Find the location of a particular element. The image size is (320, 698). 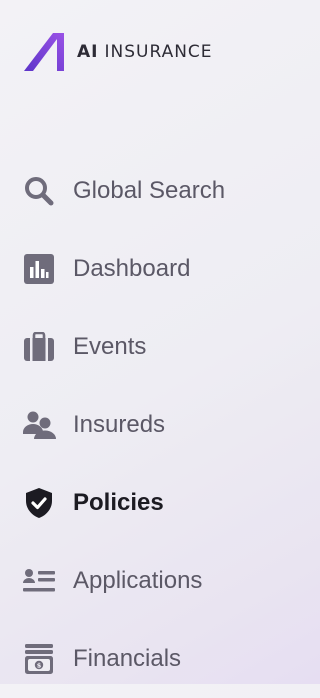

sidebar-item-applications: Applications is located at coordinates (142, 581).